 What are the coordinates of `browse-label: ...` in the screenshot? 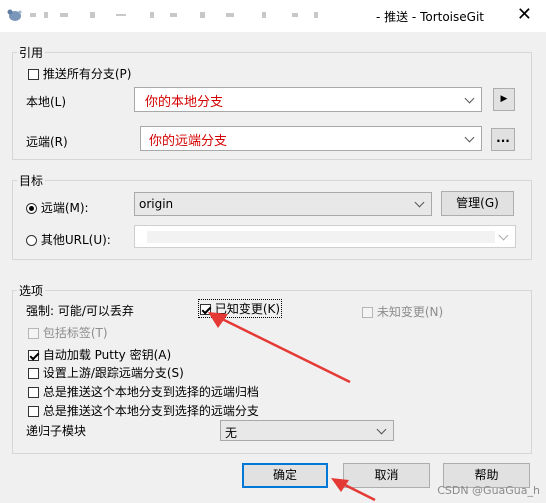 It's located at (503, 138).